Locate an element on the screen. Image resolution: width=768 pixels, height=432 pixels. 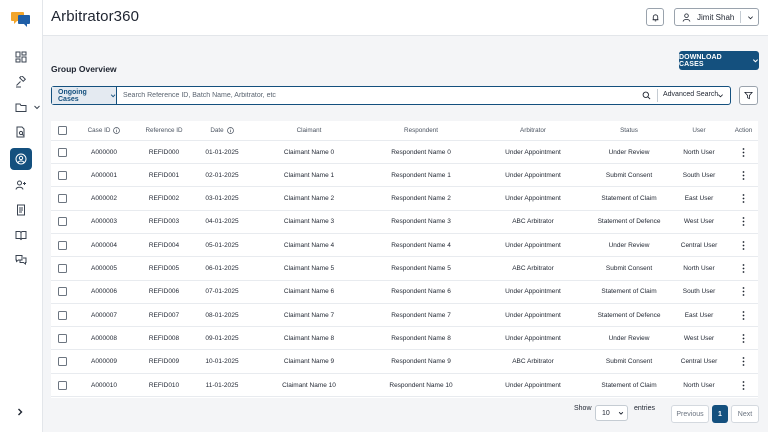
sidebar-item-add-user is located at coordinates (21, 185).